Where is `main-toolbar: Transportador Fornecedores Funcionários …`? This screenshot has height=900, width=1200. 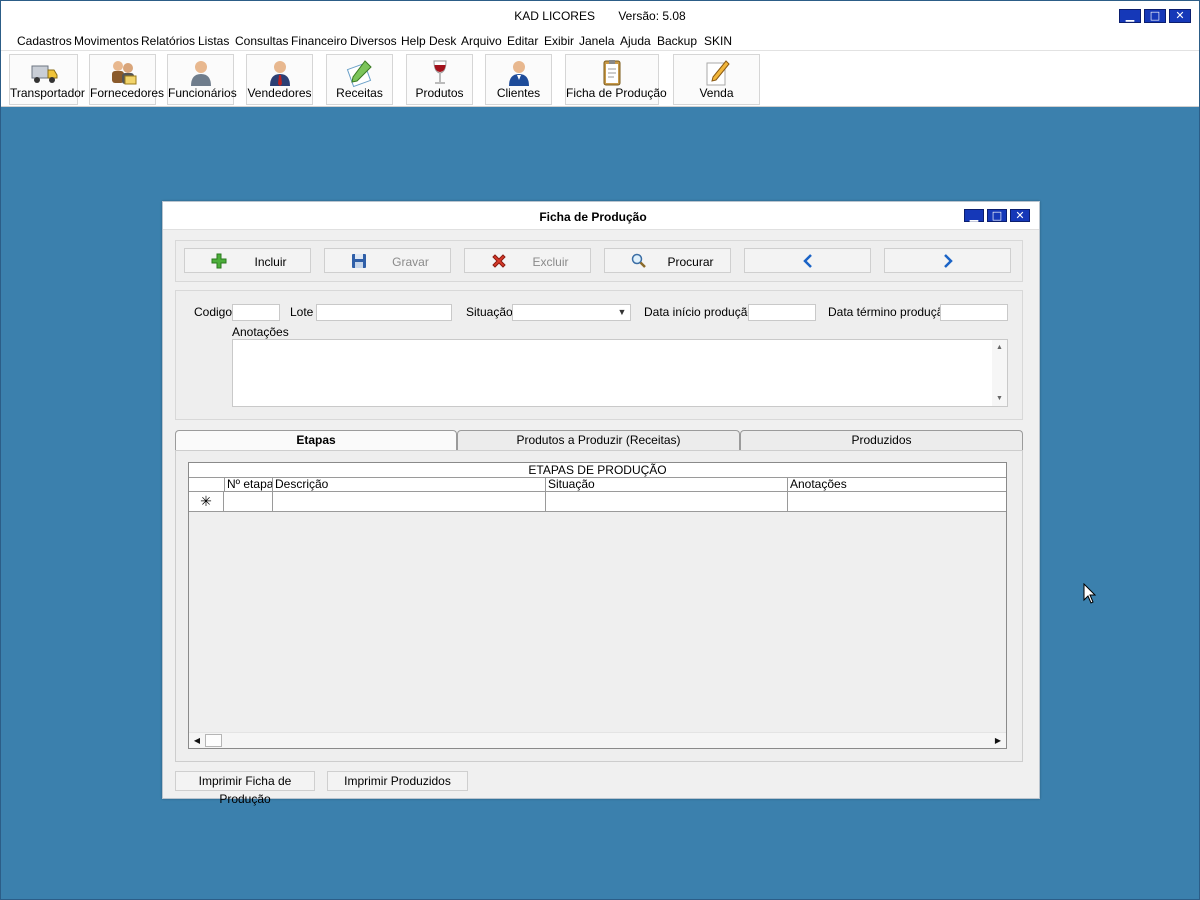 main-toolbar: Transportador Fornecedores Funcionários … is located at coordinates (600, 79).